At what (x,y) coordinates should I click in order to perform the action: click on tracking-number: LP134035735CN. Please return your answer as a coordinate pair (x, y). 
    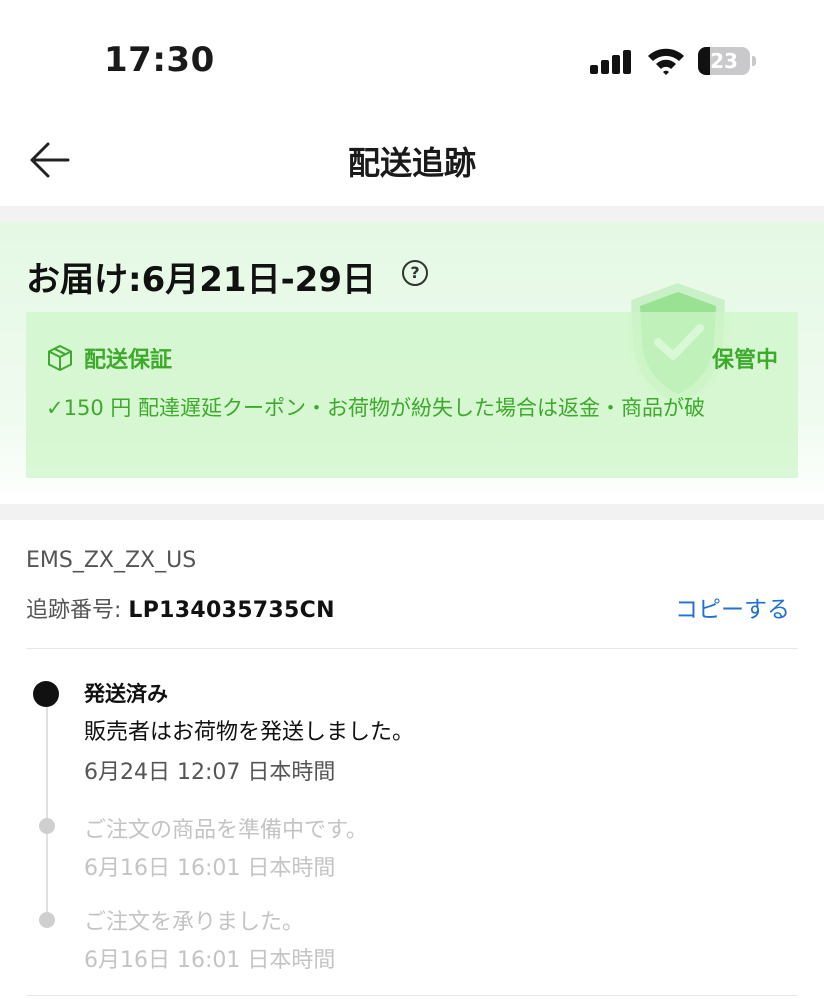
    Looking at the image, I should click on (231, 610).